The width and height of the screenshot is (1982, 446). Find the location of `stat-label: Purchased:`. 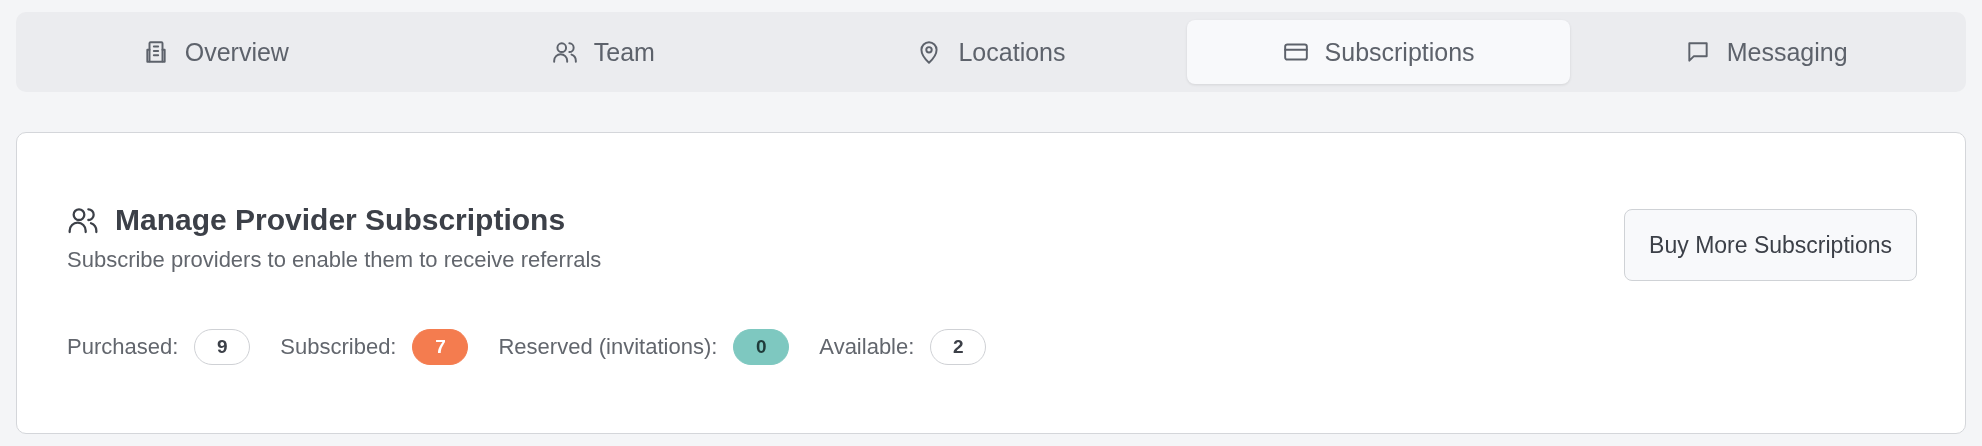

stat-label: Purchased: is located at coordinates (123, 347).